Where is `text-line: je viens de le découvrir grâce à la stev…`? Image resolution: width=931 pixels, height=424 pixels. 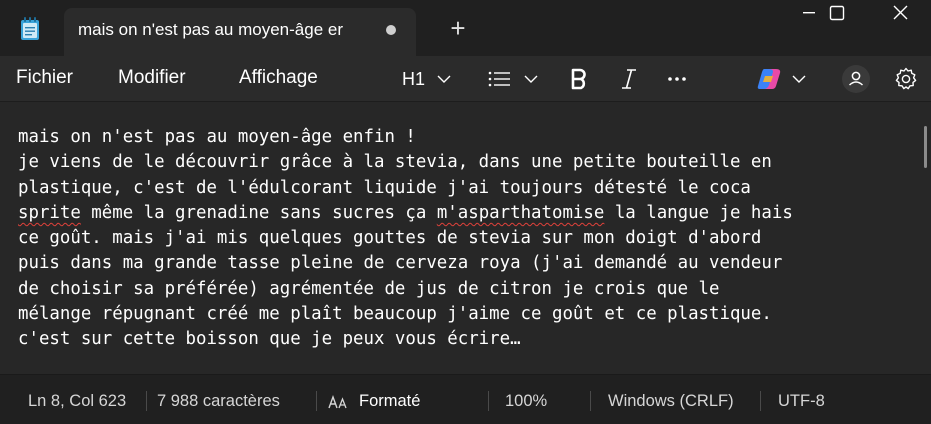 text-line: je viens de le découvrir grâce à la stev… is located at coordinates (395, 162).